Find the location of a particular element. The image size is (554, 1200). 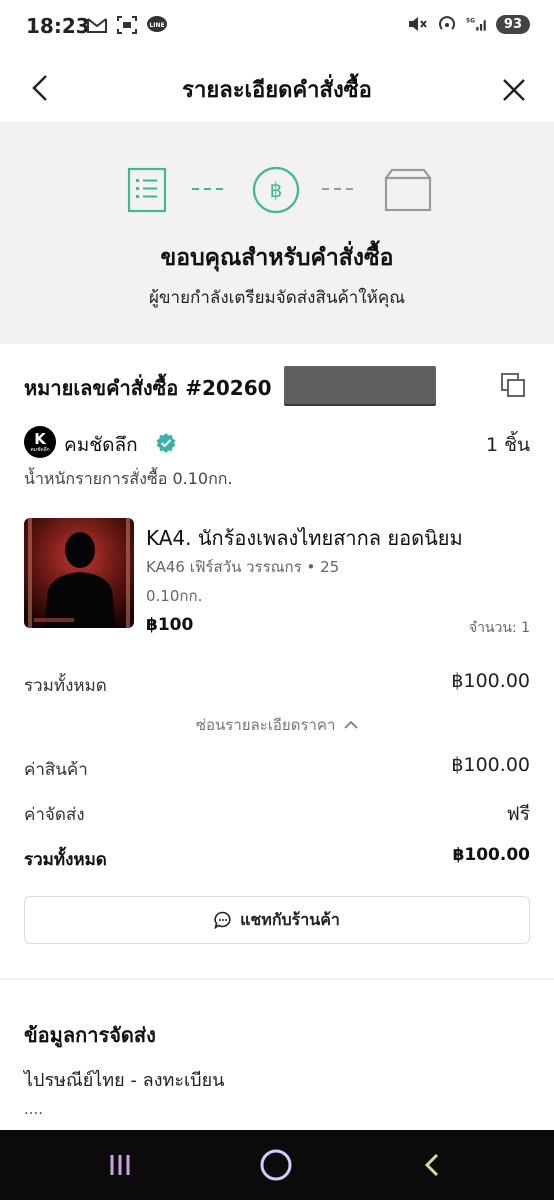

item-count: 1 ชิ้น is located at coordinates (507, 445).